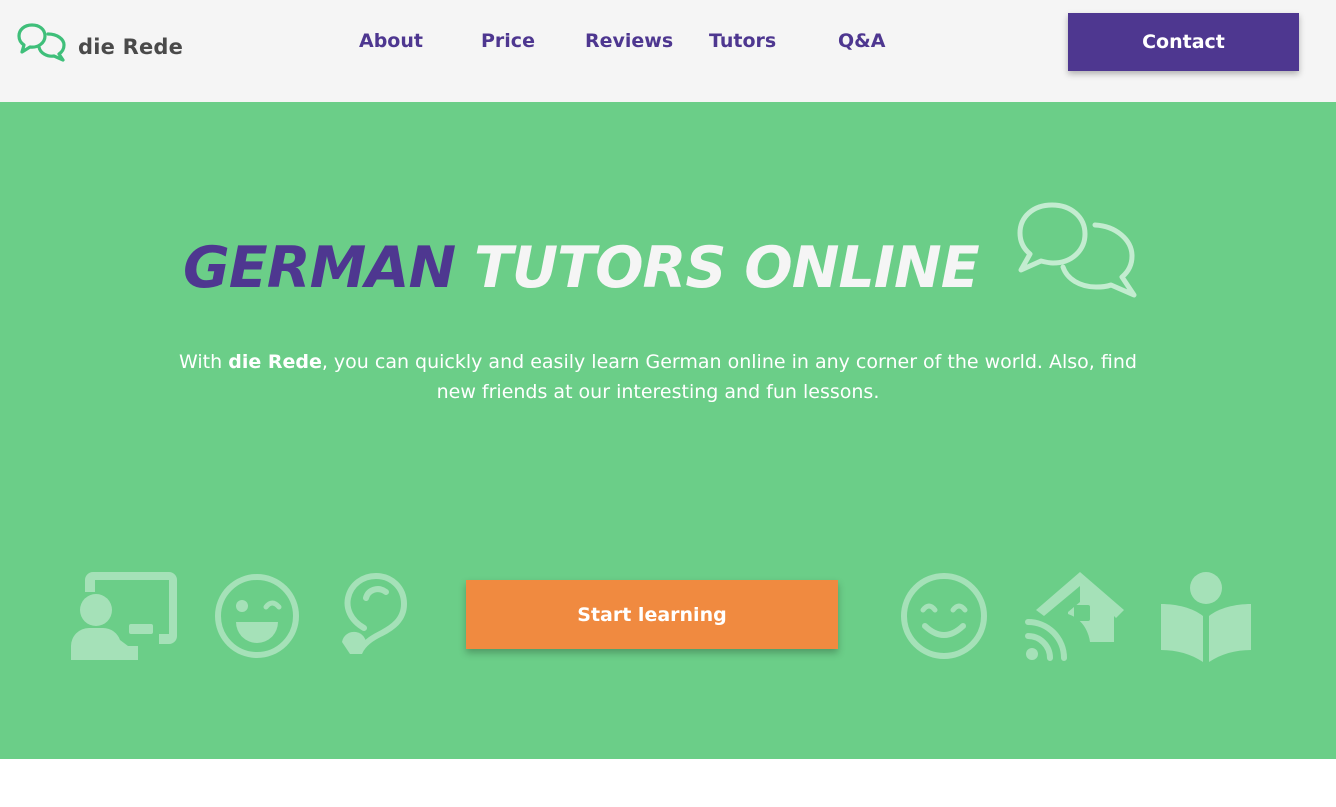 Image resolution: width=1336 pixels, height=807 pixels. What do you see at coordinates (629, 41) in the screenshot?
I see `nav-reviews: Reviews` at bounding box center [629, 41].